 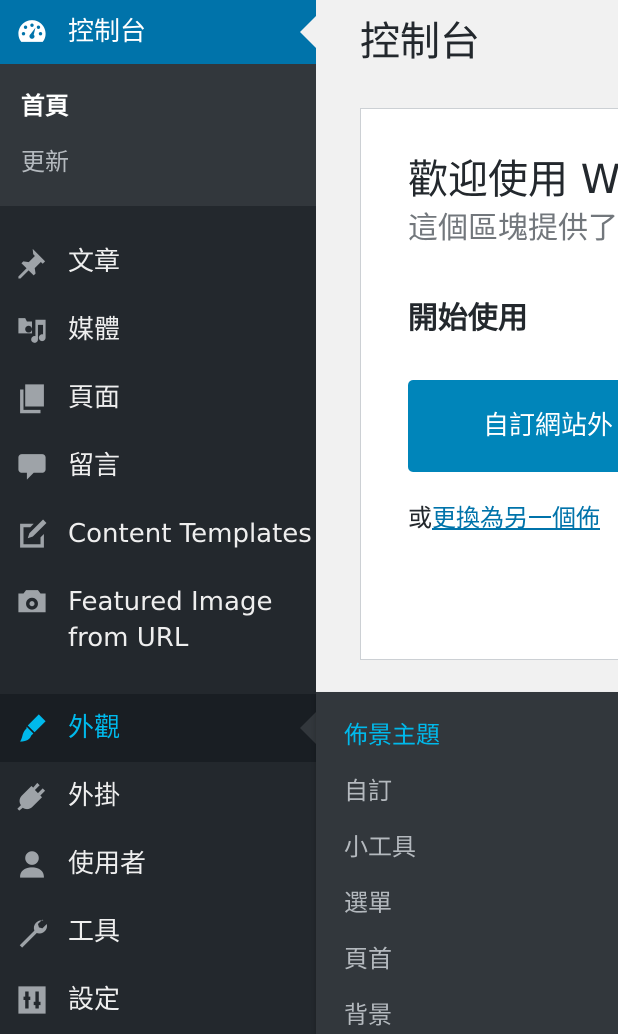 What do you see at coordinates (107, 864) in the screenshot?
I see `menu-label-users: 使用者` at bounding box center [107, 864].